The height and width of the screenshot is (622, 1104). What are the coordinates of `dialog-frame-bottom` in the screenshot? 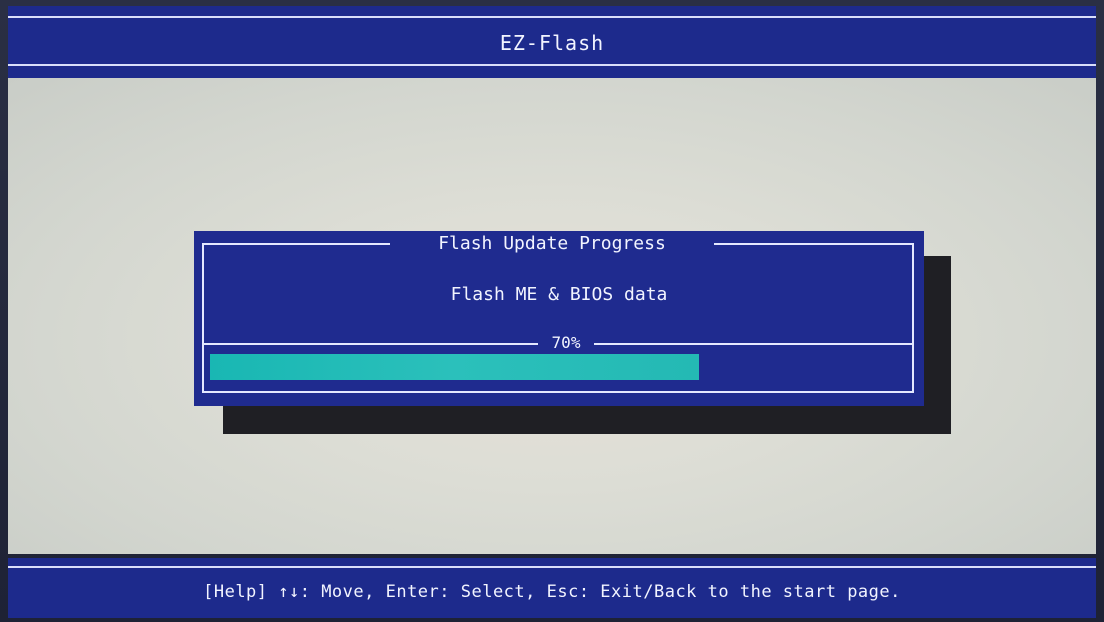 It's located at (558, 392).